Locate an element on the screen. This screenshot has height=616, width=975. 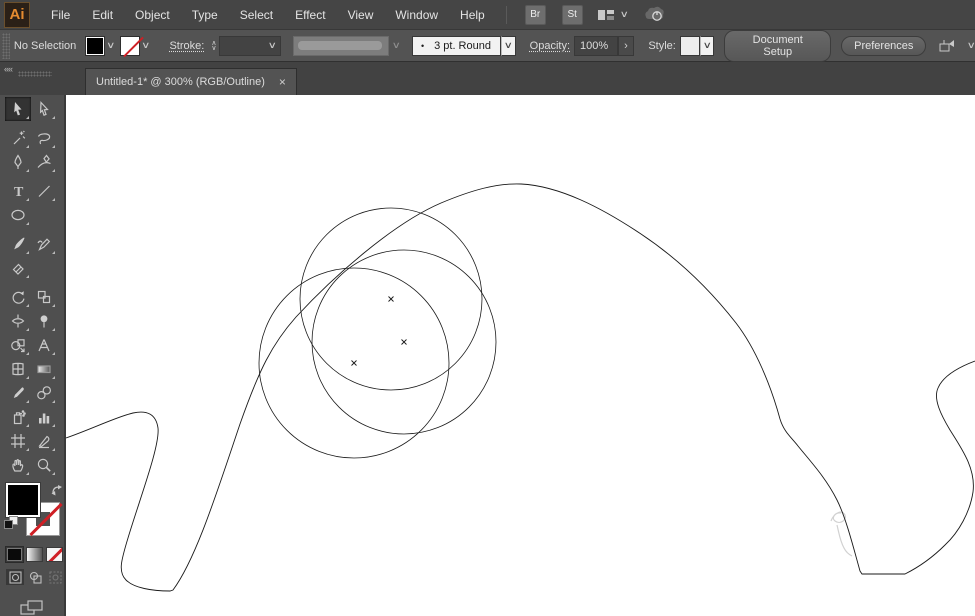
rotate-tool-icon is located at coordinates (18, 297).